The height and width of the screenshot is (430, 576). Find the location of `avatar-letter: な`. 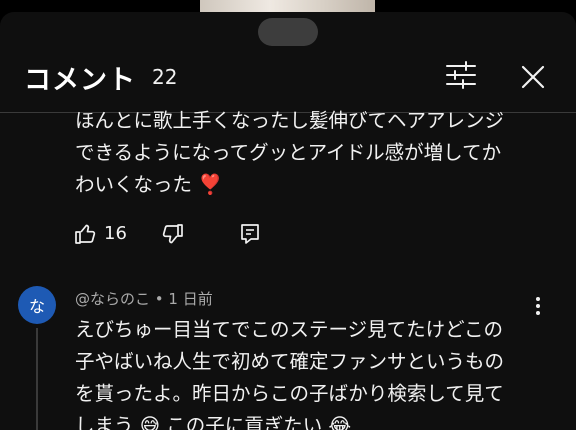

avatar-letter: な is located at coordinates (36, 306).